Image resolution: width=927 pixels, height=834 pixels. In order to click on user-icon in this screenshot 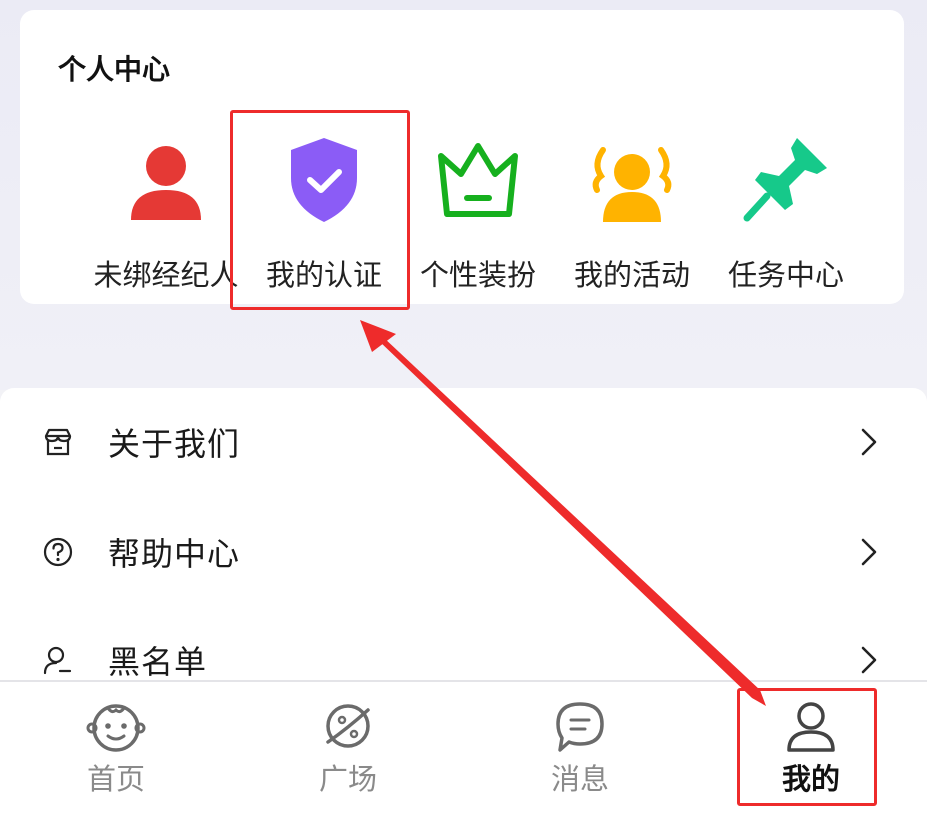, I will do `click(811, 727)`.